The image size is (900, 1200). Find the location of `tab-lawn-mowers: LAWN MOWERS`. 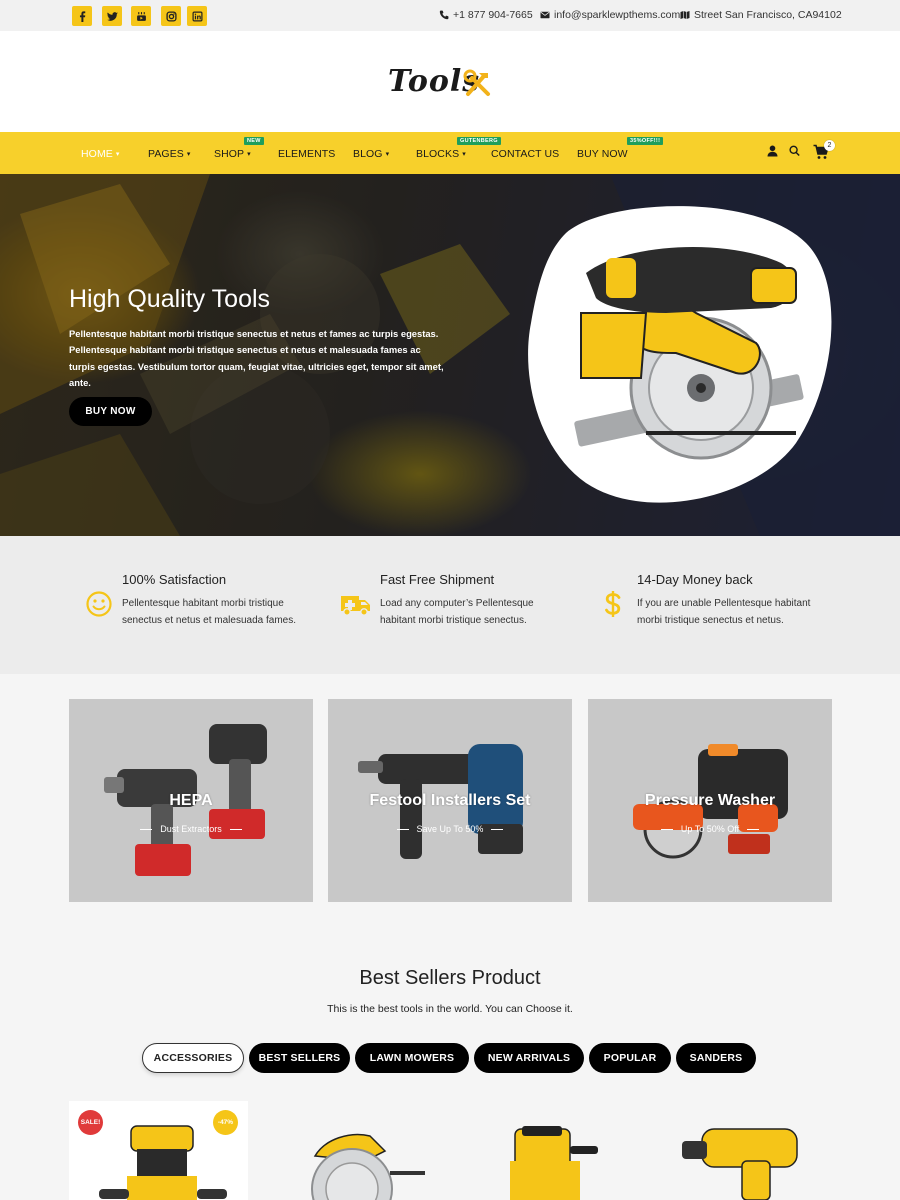

tab-lawn-mowers: LAWN MOWERS is located at coordinates (412, 1058).